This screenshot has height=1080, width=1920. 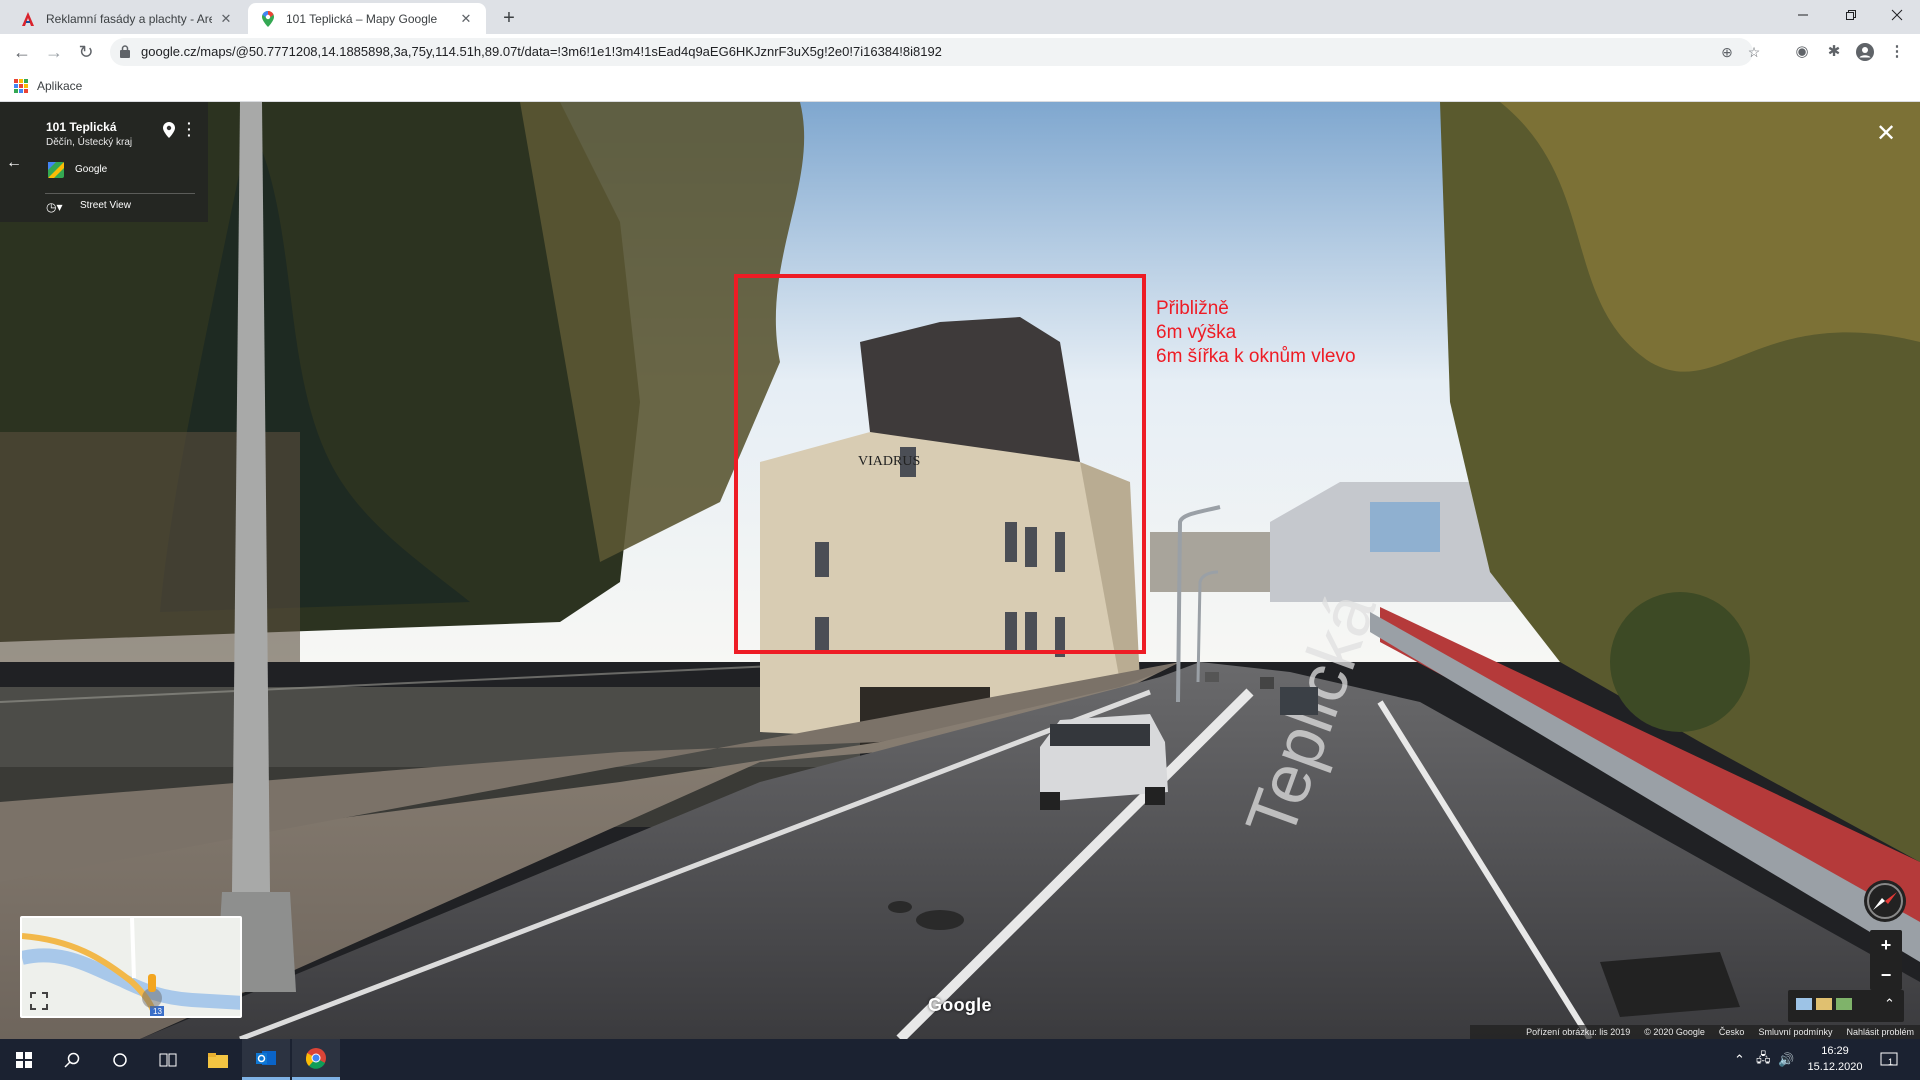 What do you see at coordinates (1754, 52) in the screenshot?
I see `star-icon: ☆` at bounding box center [1754, 52].